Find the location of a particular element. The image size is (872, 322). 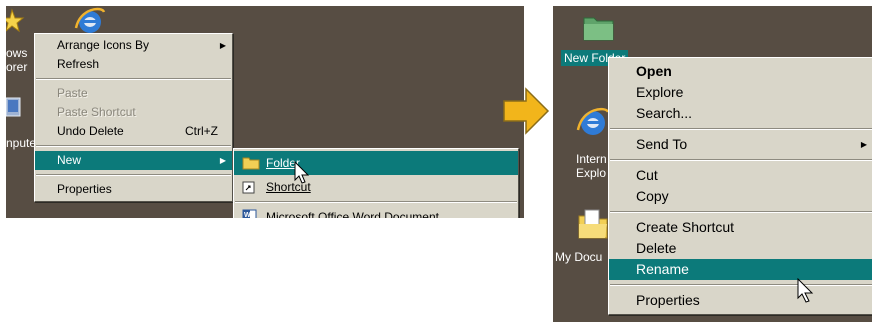

arrow-right-icon is located at coordinates (526, 111).